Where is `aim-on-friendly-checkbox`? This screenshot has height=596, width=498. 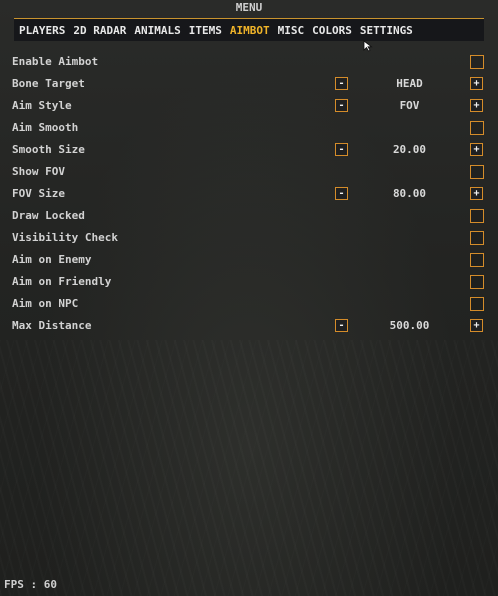 aim-on-friendly-checkbox is located at coordinates (477, 282).